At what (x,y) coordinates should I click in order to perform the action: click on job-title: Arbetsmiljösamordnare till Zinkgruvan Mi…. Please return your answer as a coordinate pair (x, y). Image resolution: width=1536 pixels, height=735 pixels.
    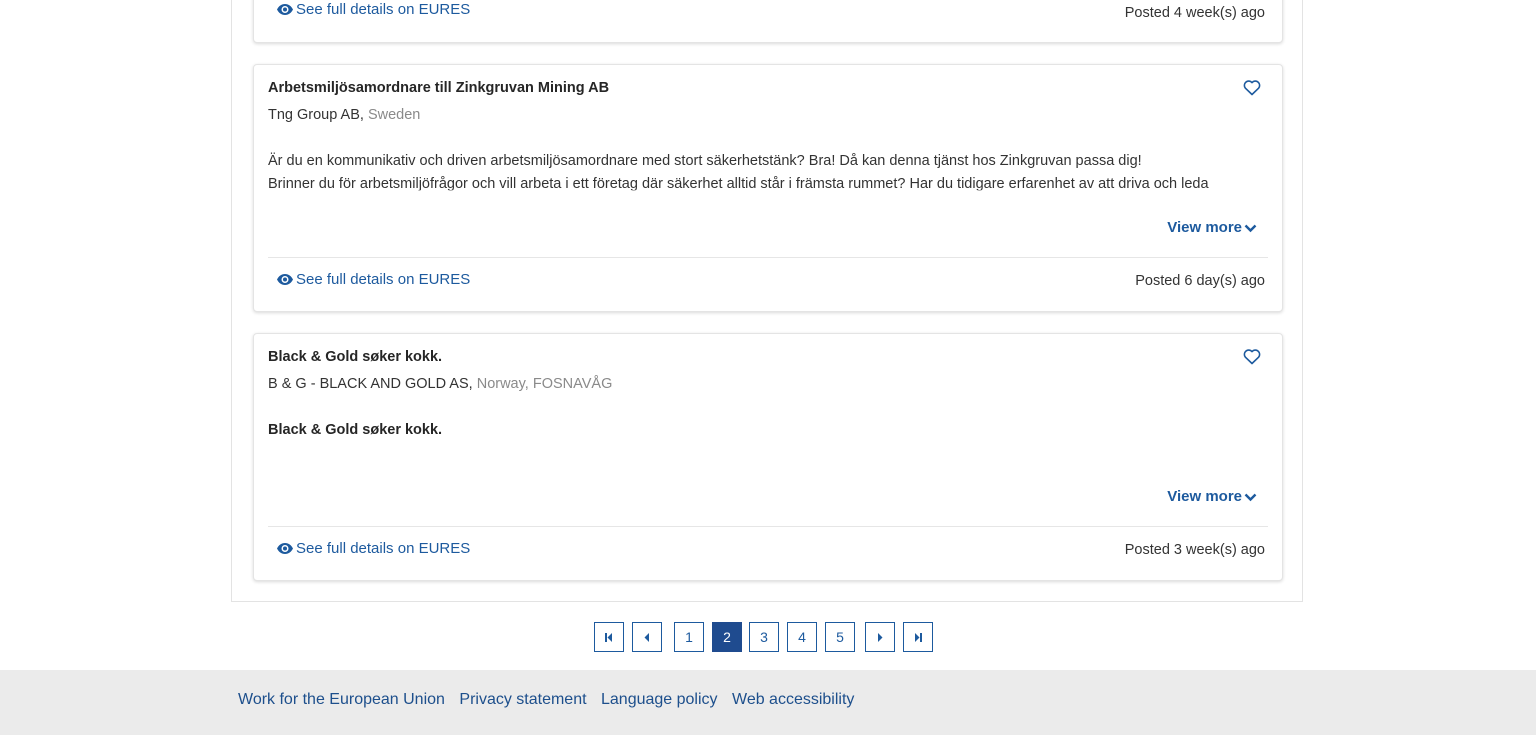
    Looking at the image, I should click on (438, 88).